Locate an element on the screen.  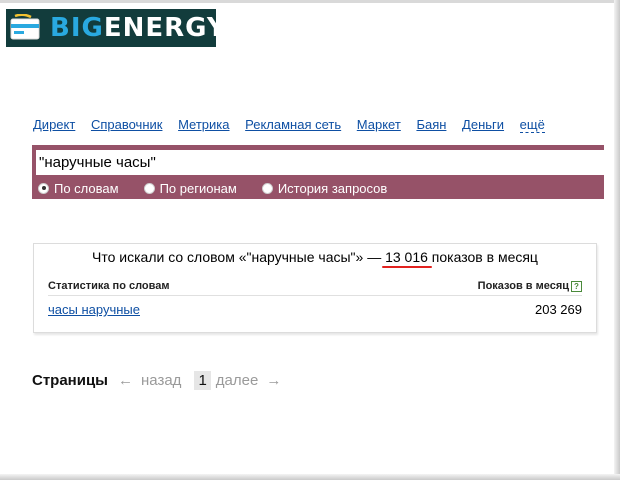
nav-link-money: Деньги is located at coordinates (483, 124).